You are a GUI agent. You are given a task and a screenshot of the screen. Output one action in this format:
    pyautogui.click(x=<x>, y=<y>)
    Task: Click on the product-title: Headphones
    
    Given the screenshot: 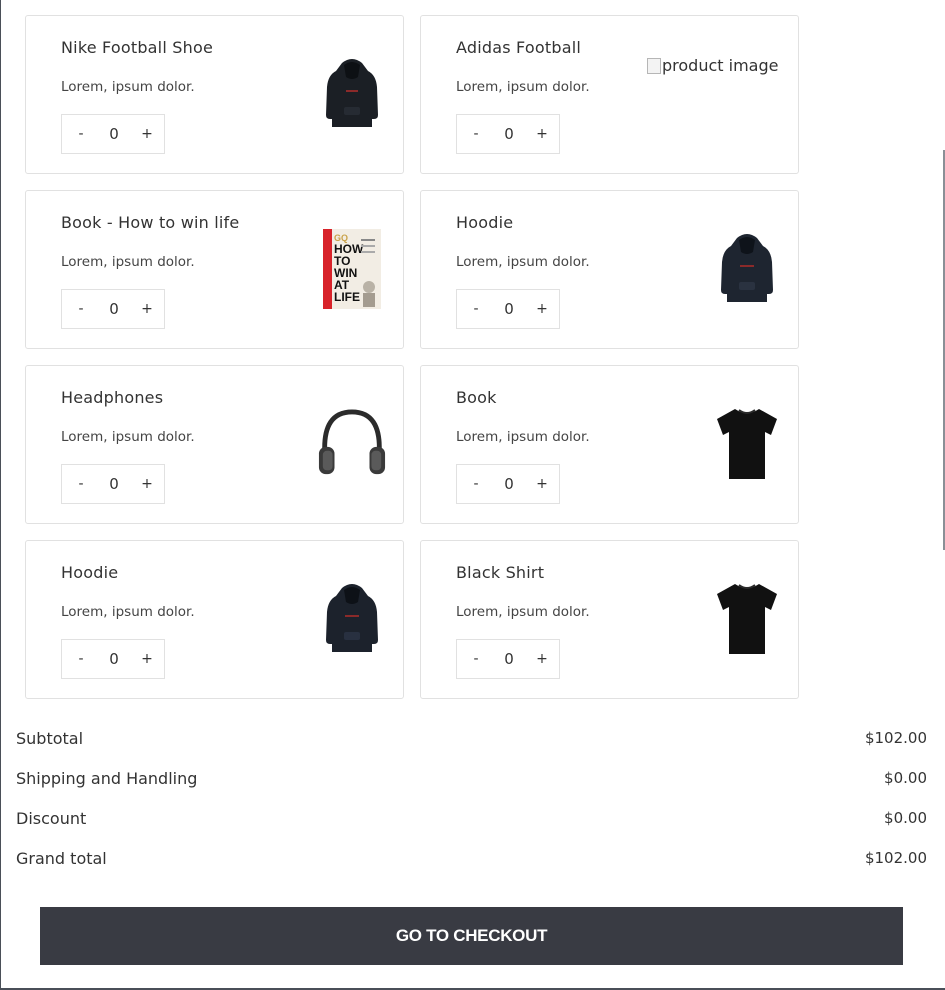 What is the action you would take?
    pyautogui.click(x=112, y=397)
    